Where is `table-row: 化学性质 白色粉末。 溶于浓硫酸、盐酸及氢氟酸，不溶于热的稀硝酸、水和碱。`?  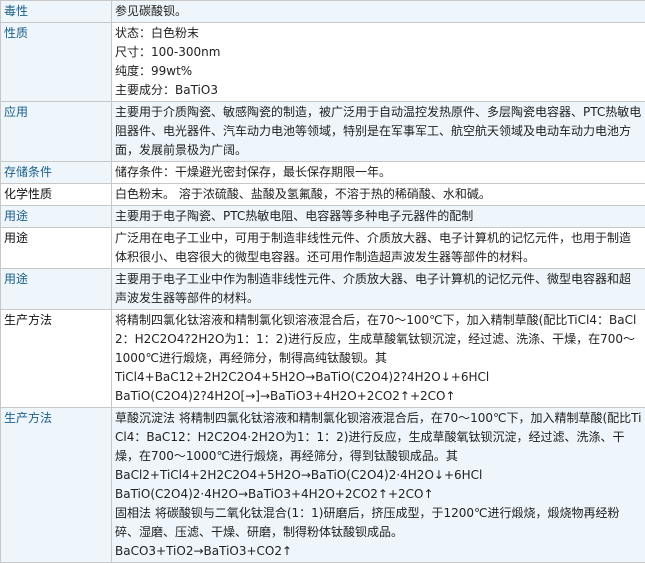 table-row: 化学性质 白色粉末。 溶于浓硫酸、盐酸及氢氟酸，不溶于热的稀硝酸、水和碱。 is located at coordinates (323, 195).